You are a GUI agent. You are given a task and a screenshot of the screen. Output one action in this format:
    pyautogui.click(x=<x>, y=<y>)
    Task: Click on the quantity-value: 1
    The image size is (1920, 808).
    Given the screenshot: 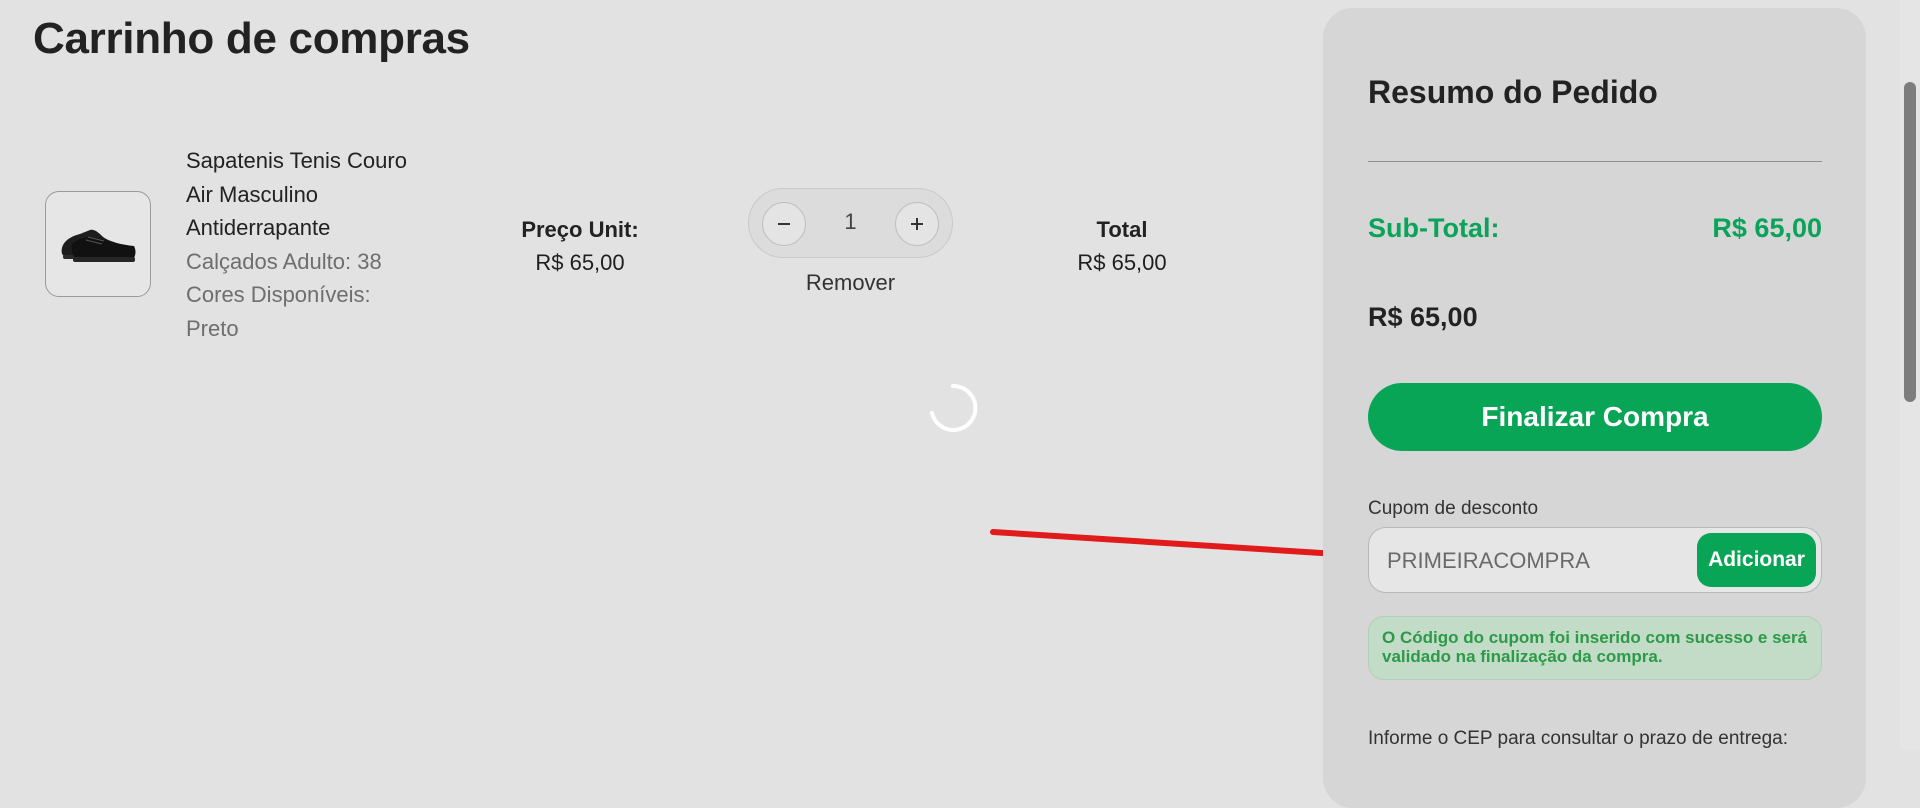 What is the action you would take?
    pyautogui.click(x=850, y=221)
    